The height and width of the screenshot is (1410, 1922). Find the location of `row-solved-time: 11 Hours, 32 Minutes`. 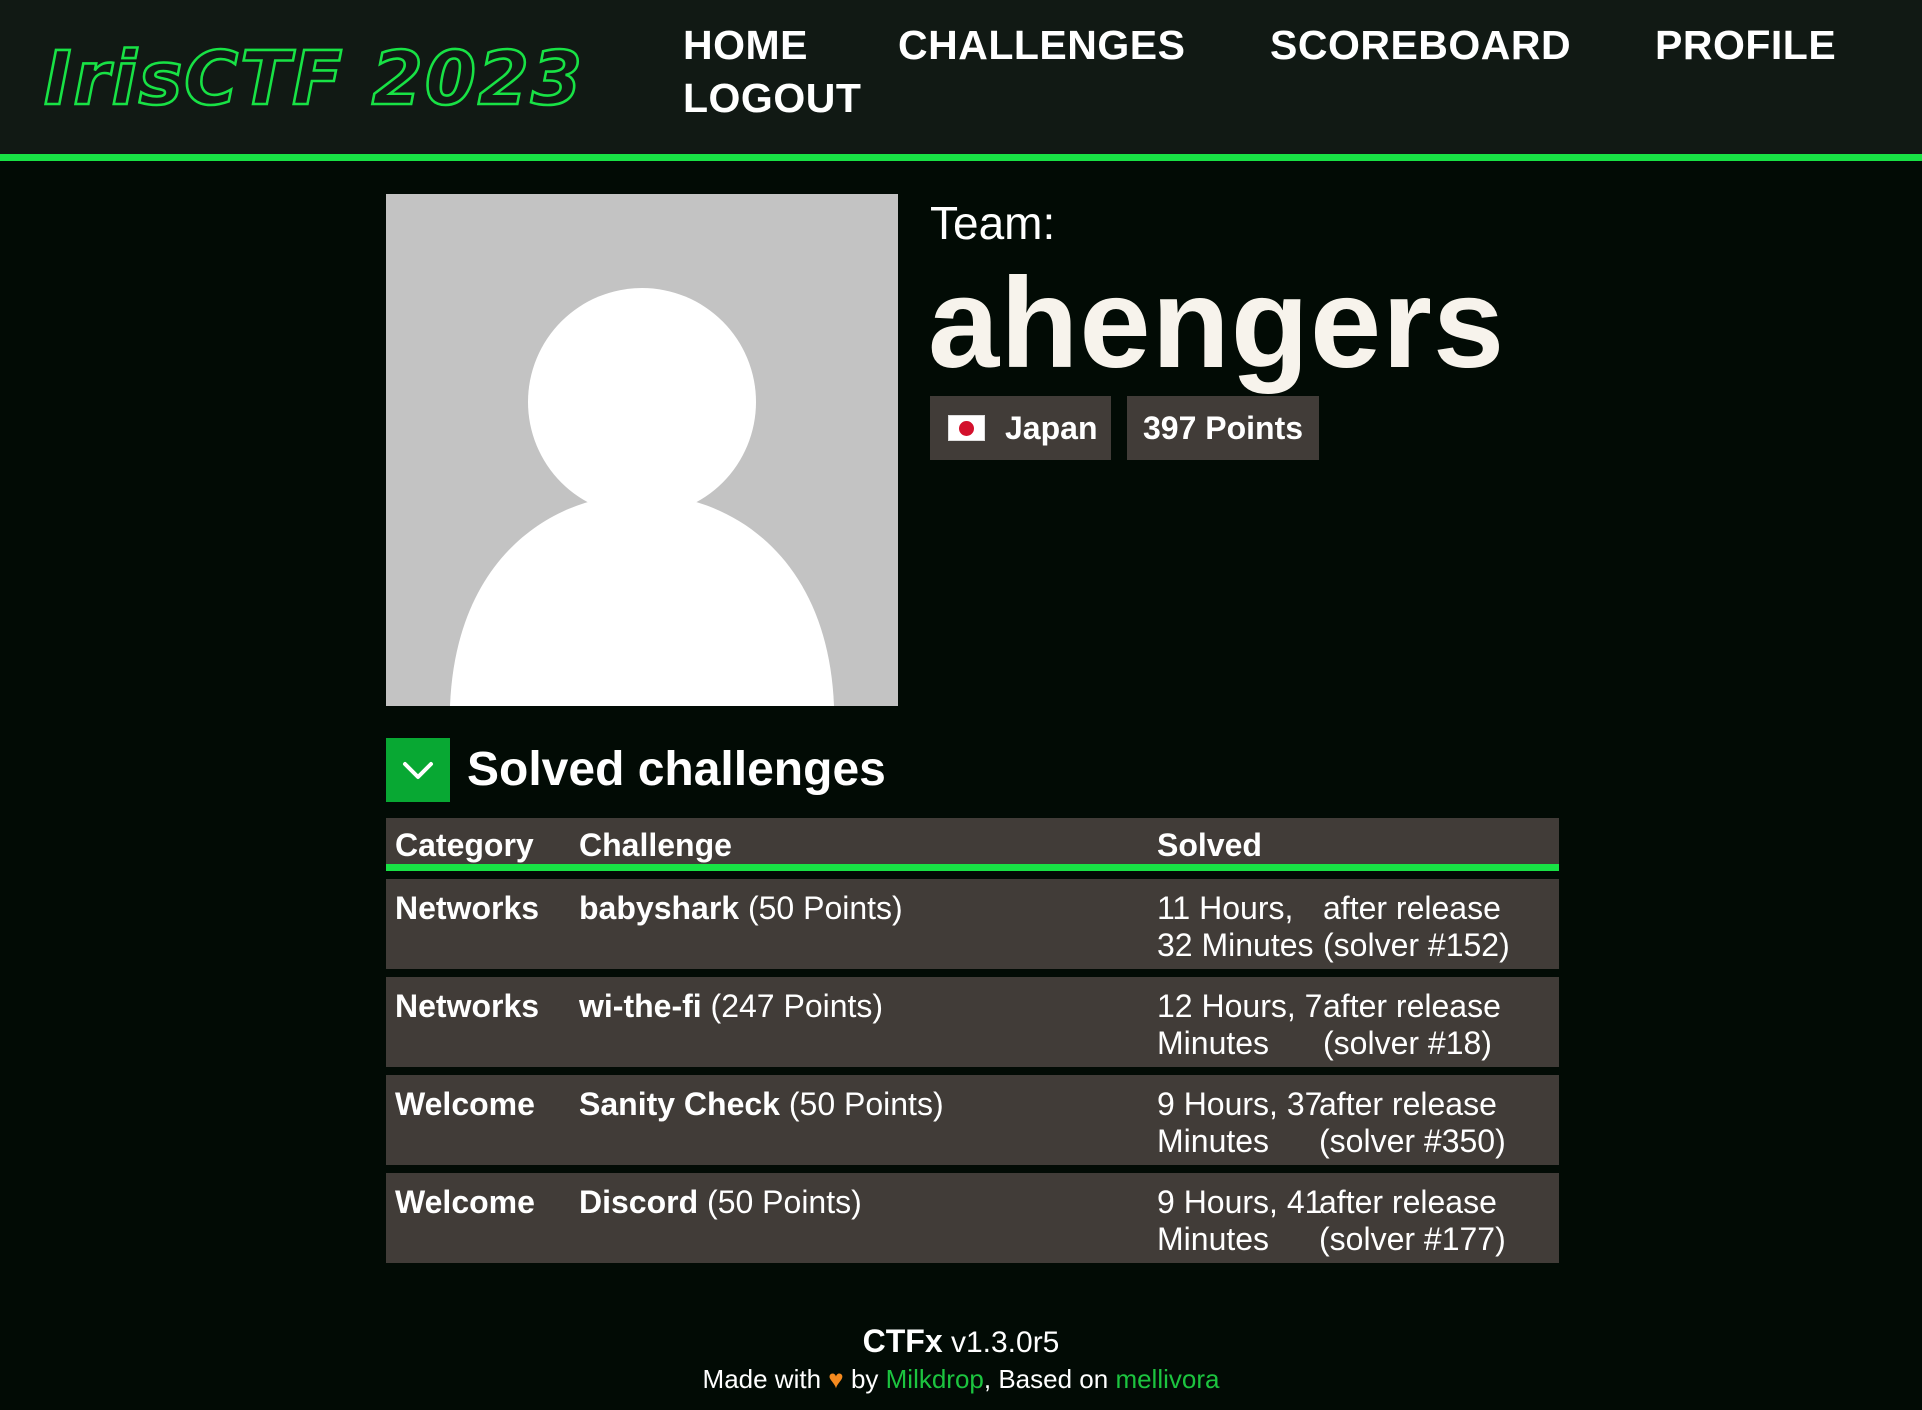

row-solved-time: 11 Hours, 32 Minutes is located at coordinates (1235, 926).